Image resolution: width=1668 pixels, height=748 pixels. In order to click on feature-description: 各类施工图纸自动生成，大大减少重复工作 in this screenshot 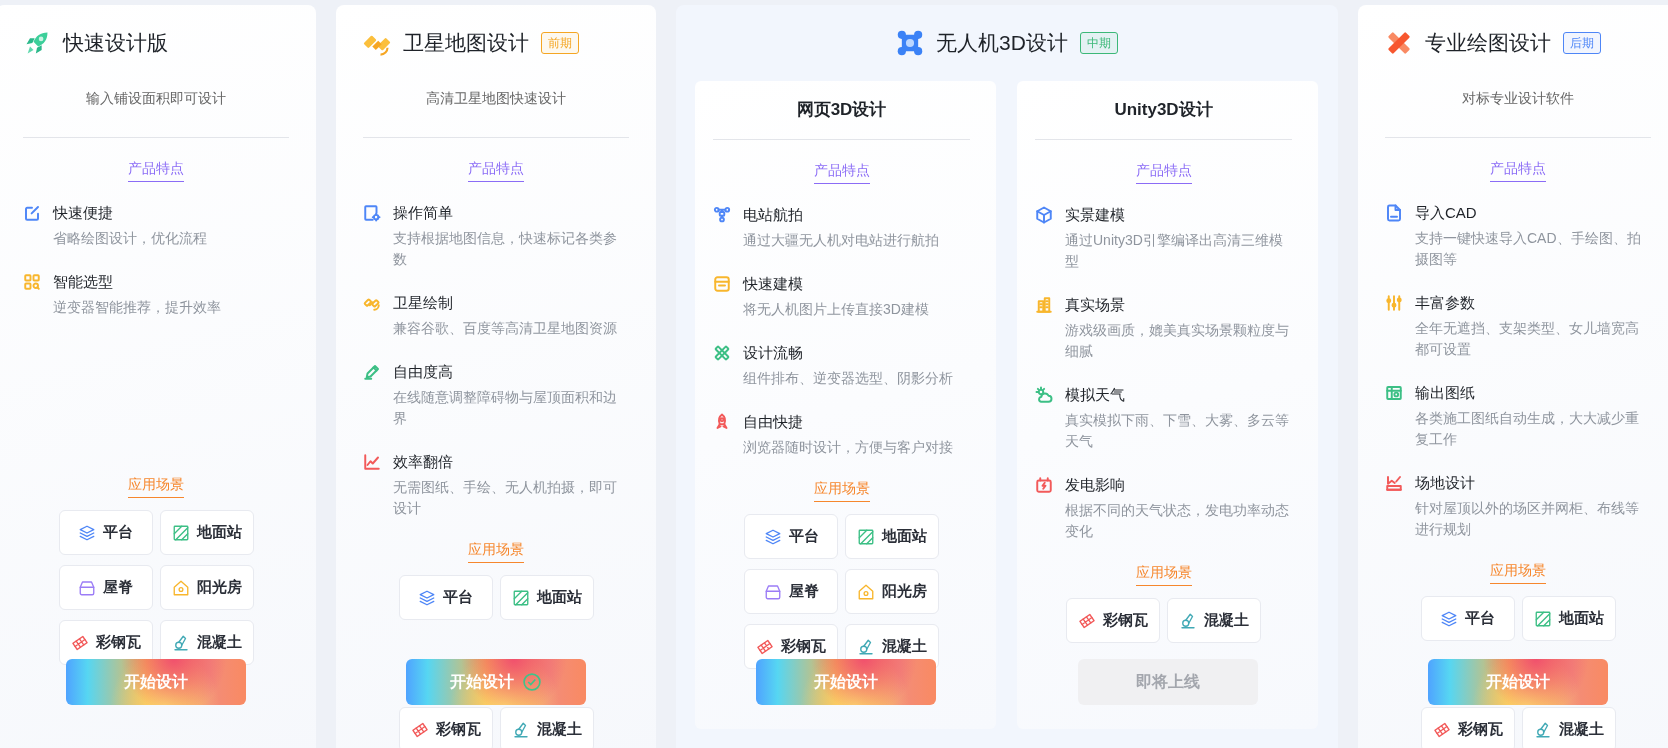, I will do `click(1527, 429)`.